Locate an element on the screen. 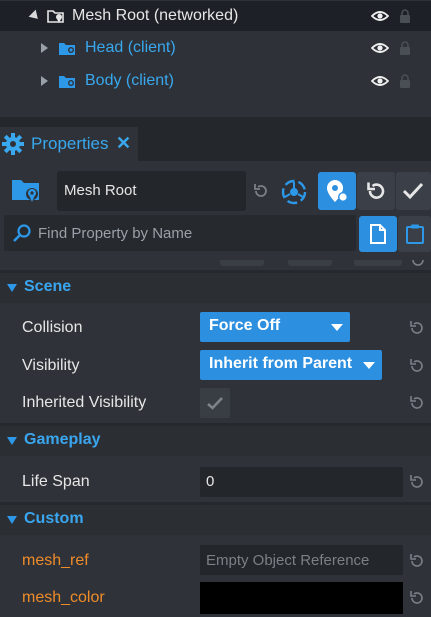 The height and width of the screenshot is (617, 431). close-tab-button: ✕ is located at coordinates (123, 143).